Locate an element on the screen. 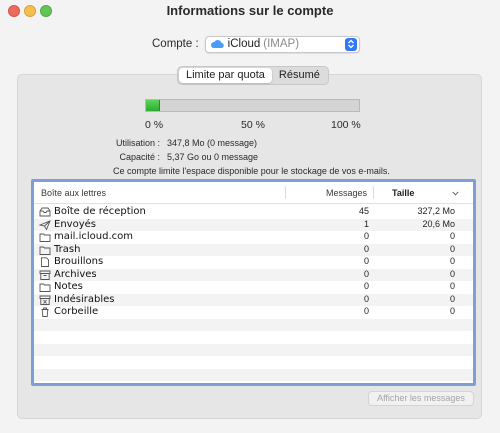 Image resolution: width=500 pixels, height=433 pixels. capacity-label: Capacité : is located at coordinates (139, 157).